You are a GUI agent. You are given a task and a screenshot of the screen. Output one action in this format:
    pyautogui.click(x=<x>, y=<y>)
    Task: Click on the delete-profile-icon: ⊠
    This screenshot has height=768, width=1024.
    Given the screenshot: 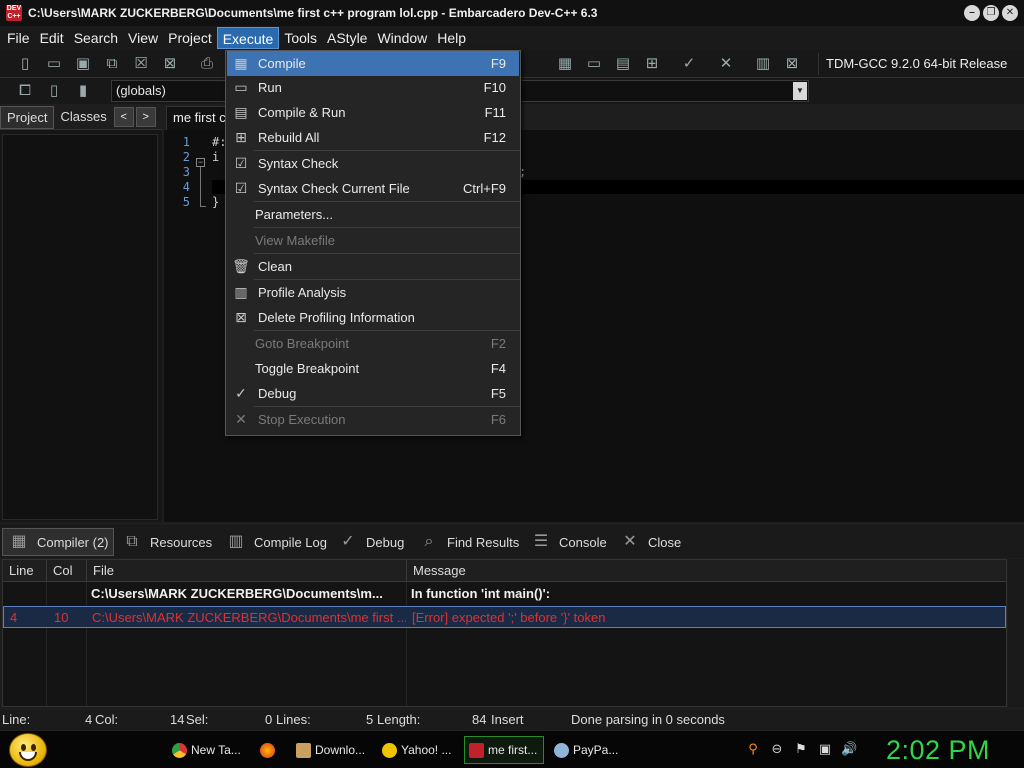 What is the action you would take?
    pyautogui.click(x=241, y=317)
    